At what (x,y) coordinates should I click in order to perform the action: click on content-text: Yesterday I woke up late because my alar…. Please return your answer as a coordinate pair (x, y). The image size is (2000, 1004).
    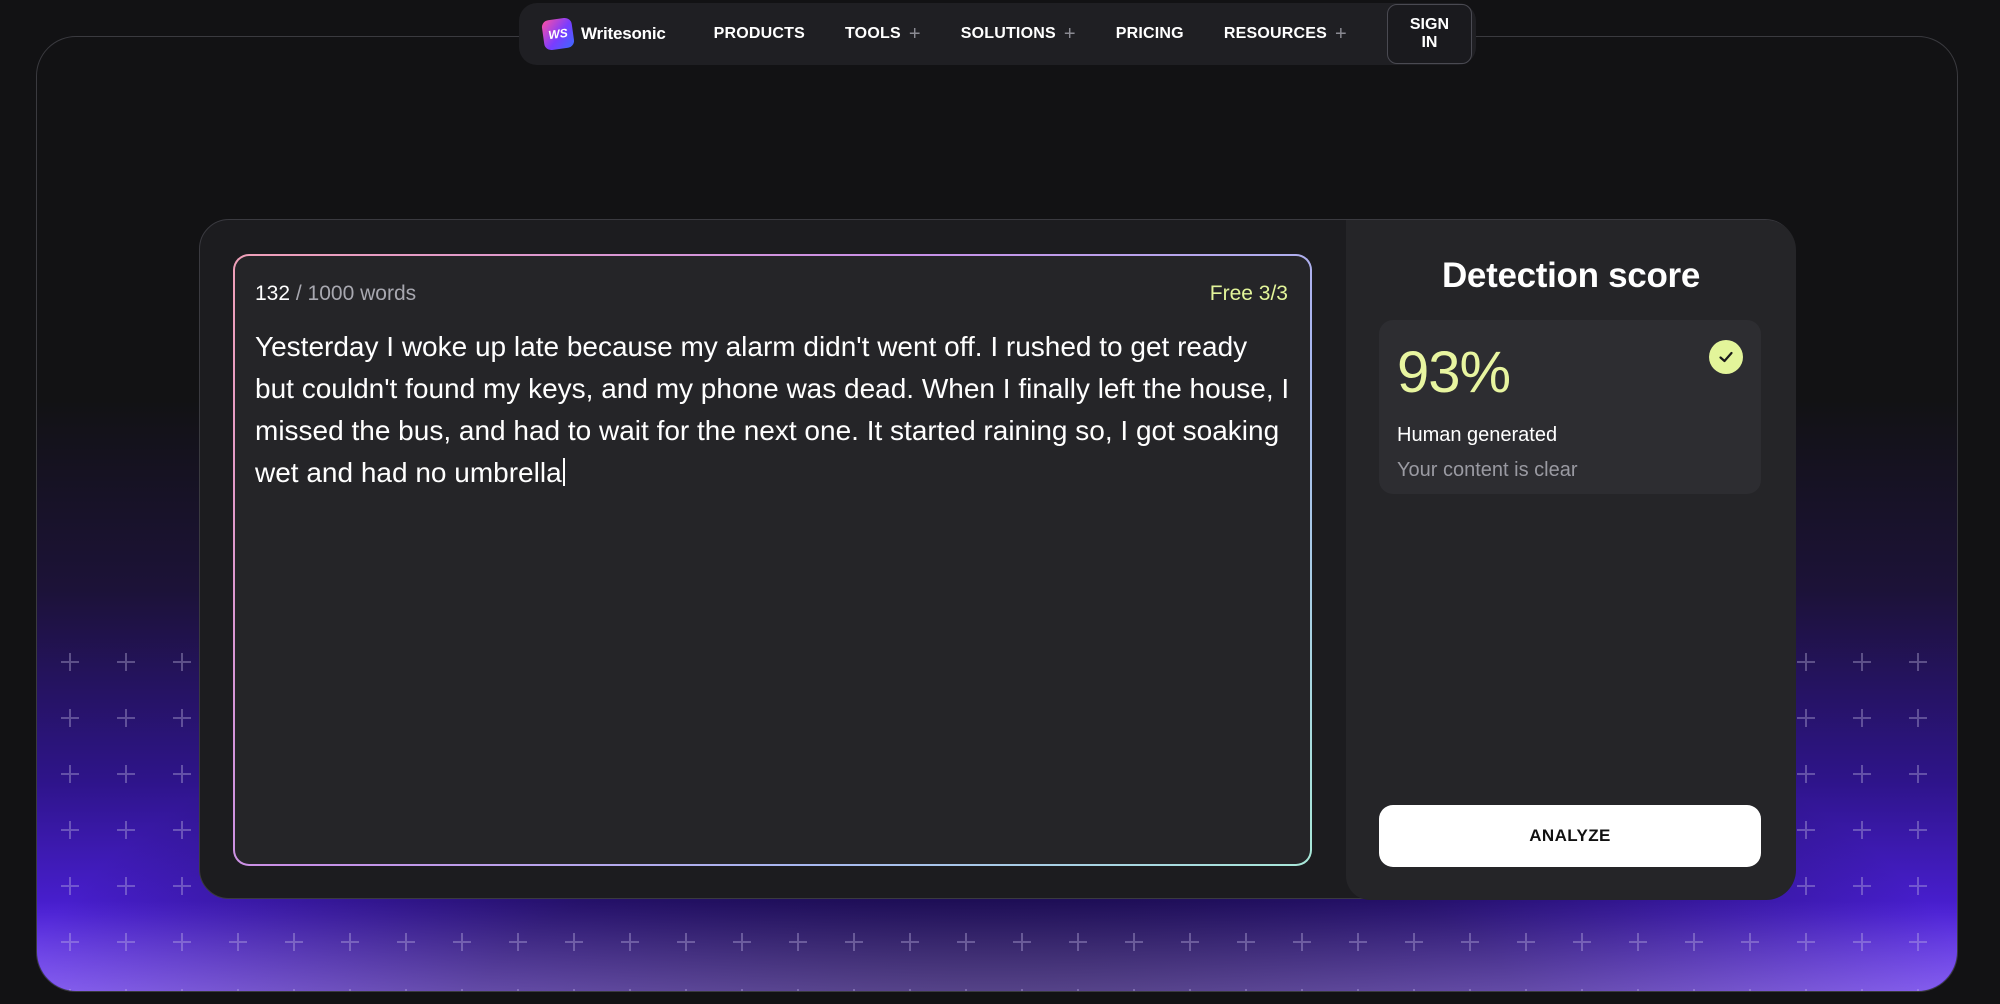
    Looking at the image, I should click on (772, 409).